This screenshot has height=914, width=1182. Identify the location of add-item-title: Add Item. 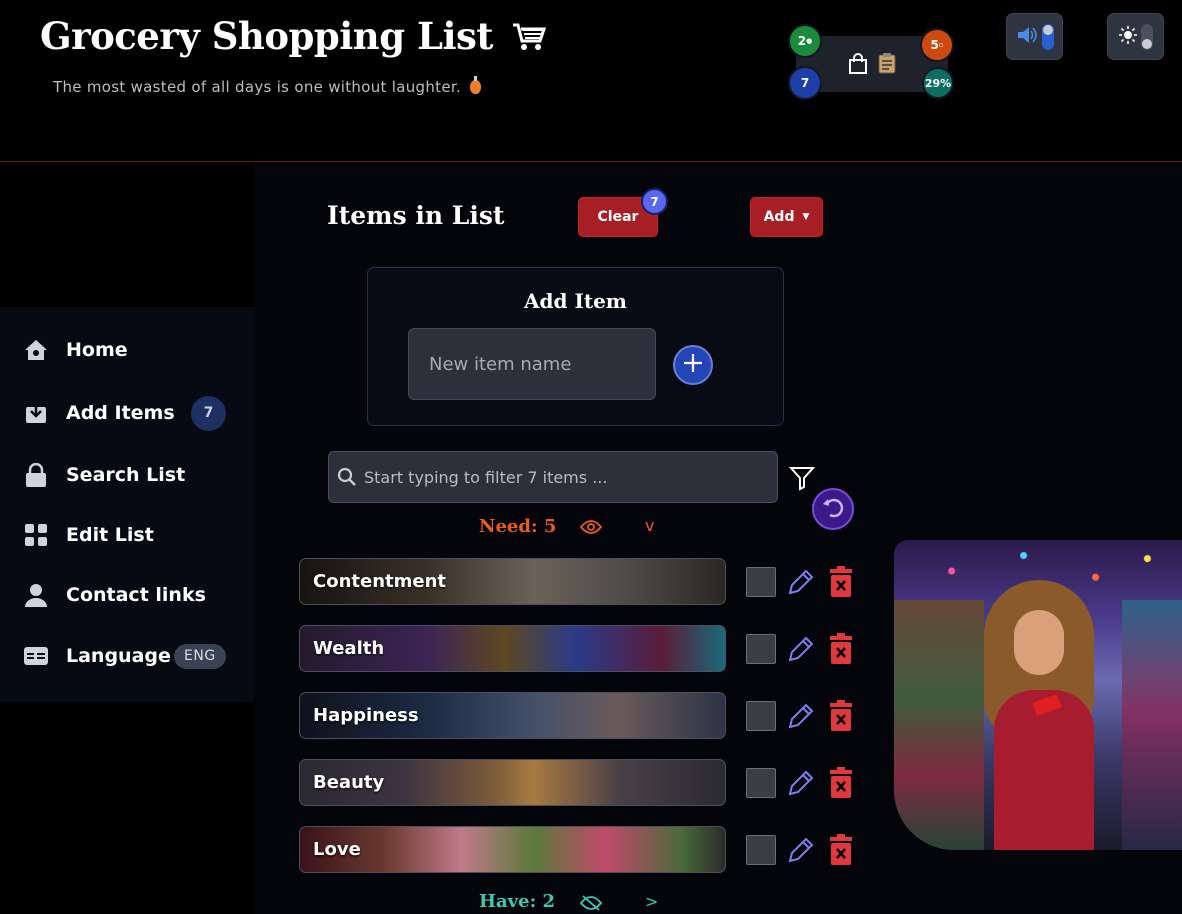
(575, 301).